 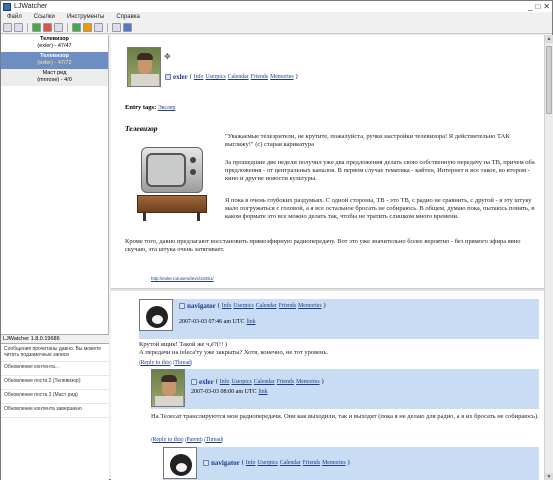 I want to click on log-entry: Обновление поста 3 (Маст рид), so click(x=55, y=397).